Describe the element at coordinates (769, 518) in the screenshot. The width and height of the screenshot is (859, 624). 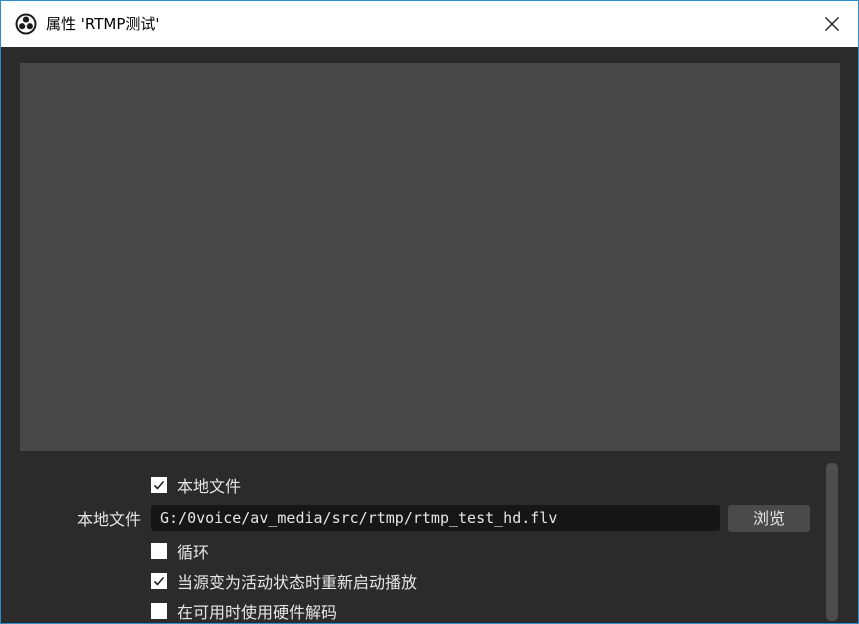
I see `browse-button: 浏览` at that location.